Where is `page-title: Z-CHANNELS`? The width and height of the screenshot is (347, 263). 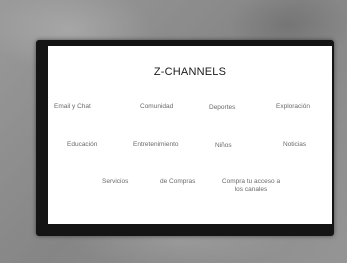 page-title: Z-CHANNELS is located at coordinates (190, 72).